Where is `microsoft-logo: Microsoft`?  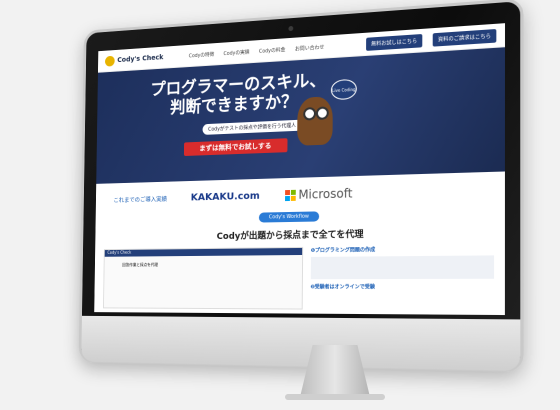 microsoft-logo: Microsoft is located at coordinates (318, 194).